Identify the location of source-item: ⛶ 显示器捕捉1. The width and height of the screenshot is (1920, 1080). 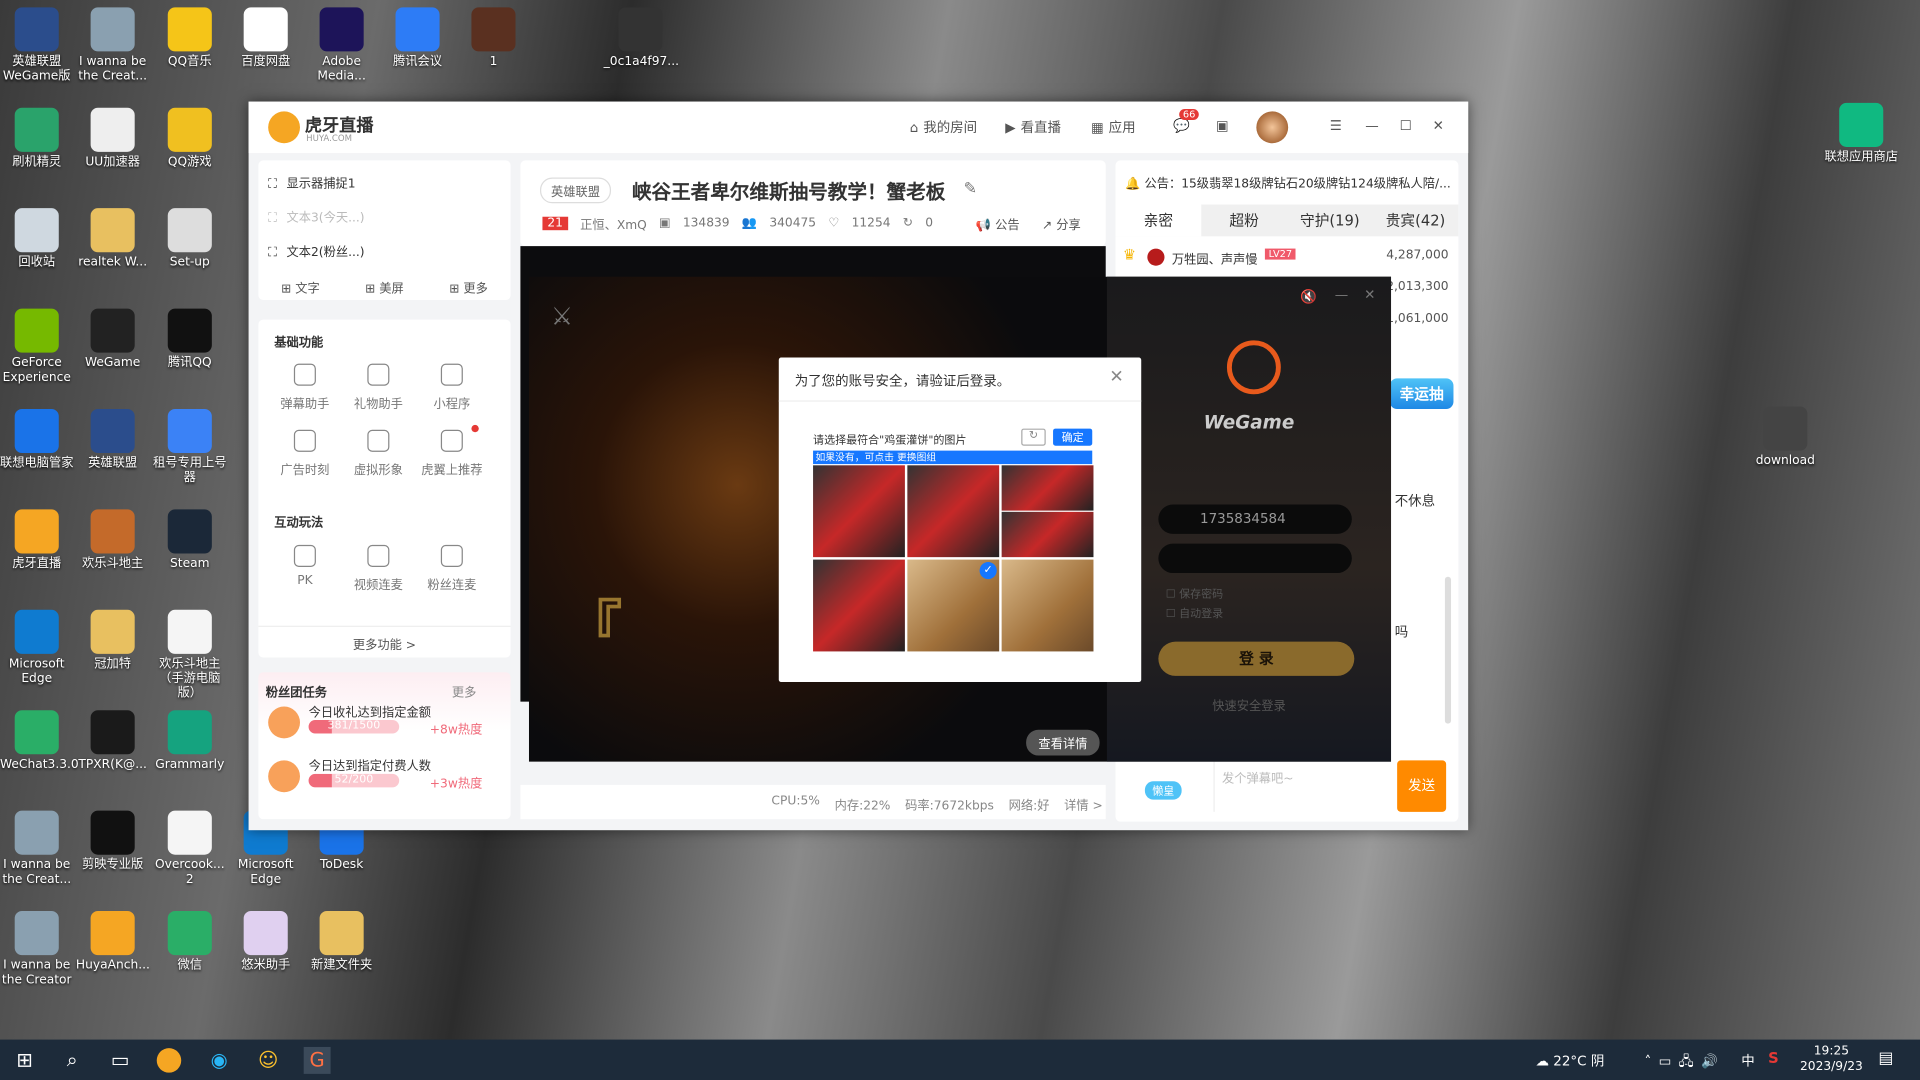
(311, 182).